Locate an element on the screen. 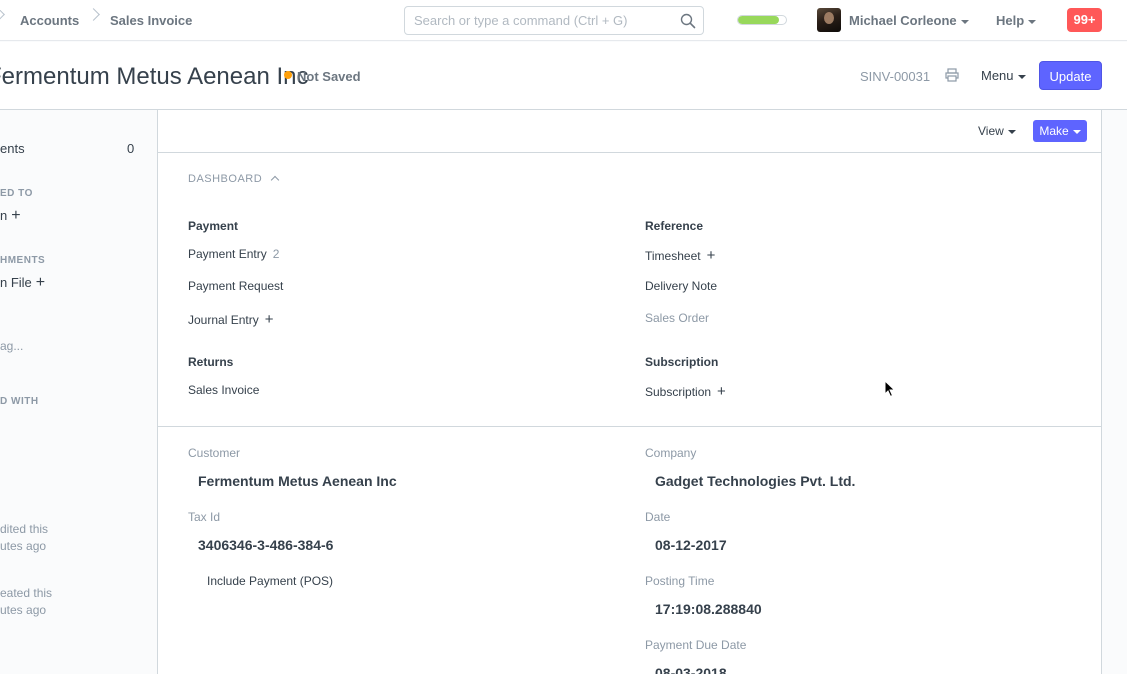 The image size is (1127, 674). tax-id-label: Tax Id is located at coordinates (204, 517).